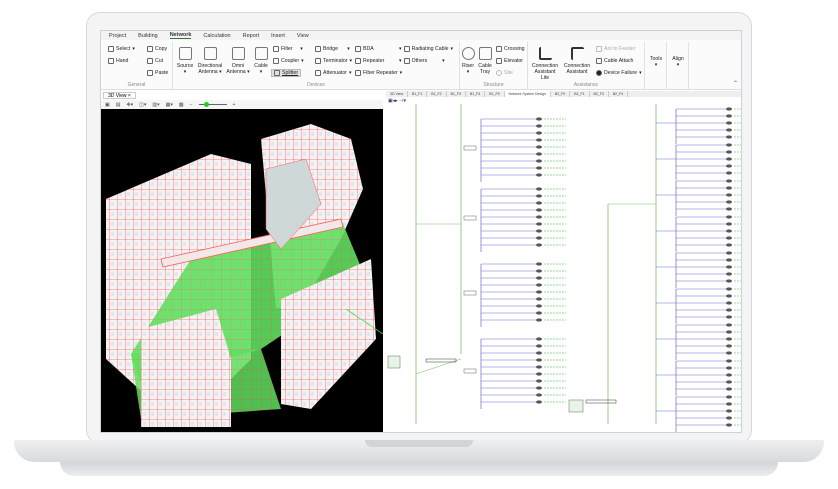  Describe the element at coordinates (437, 94) in the screenshot. I see `doc-tab: B1_F2` at that location.